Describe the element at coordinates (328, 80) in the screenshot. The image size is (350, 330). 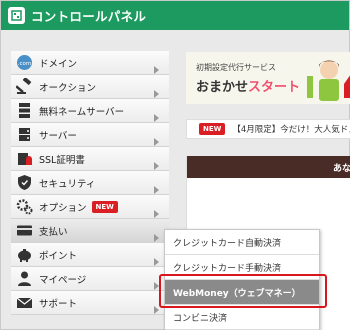
I see `support-character-icon` at that location.